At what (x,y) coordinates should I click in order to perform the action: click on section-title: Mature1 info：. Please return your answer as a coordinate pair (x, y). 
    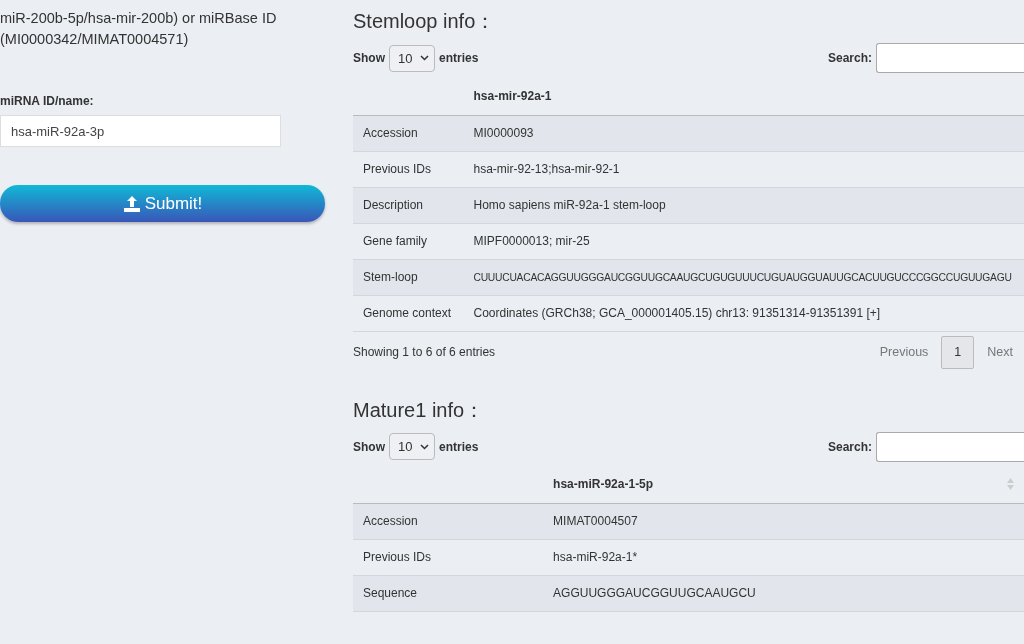
    Looking at the image, I should click on (419, 410).